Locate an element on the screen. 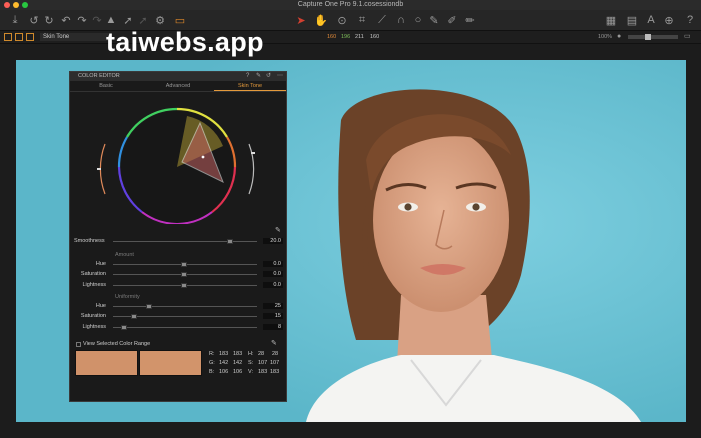 The height and width of the screenshot is (438, 701). rotate-left-icon: ↺ is located at coordinates (34, 20).